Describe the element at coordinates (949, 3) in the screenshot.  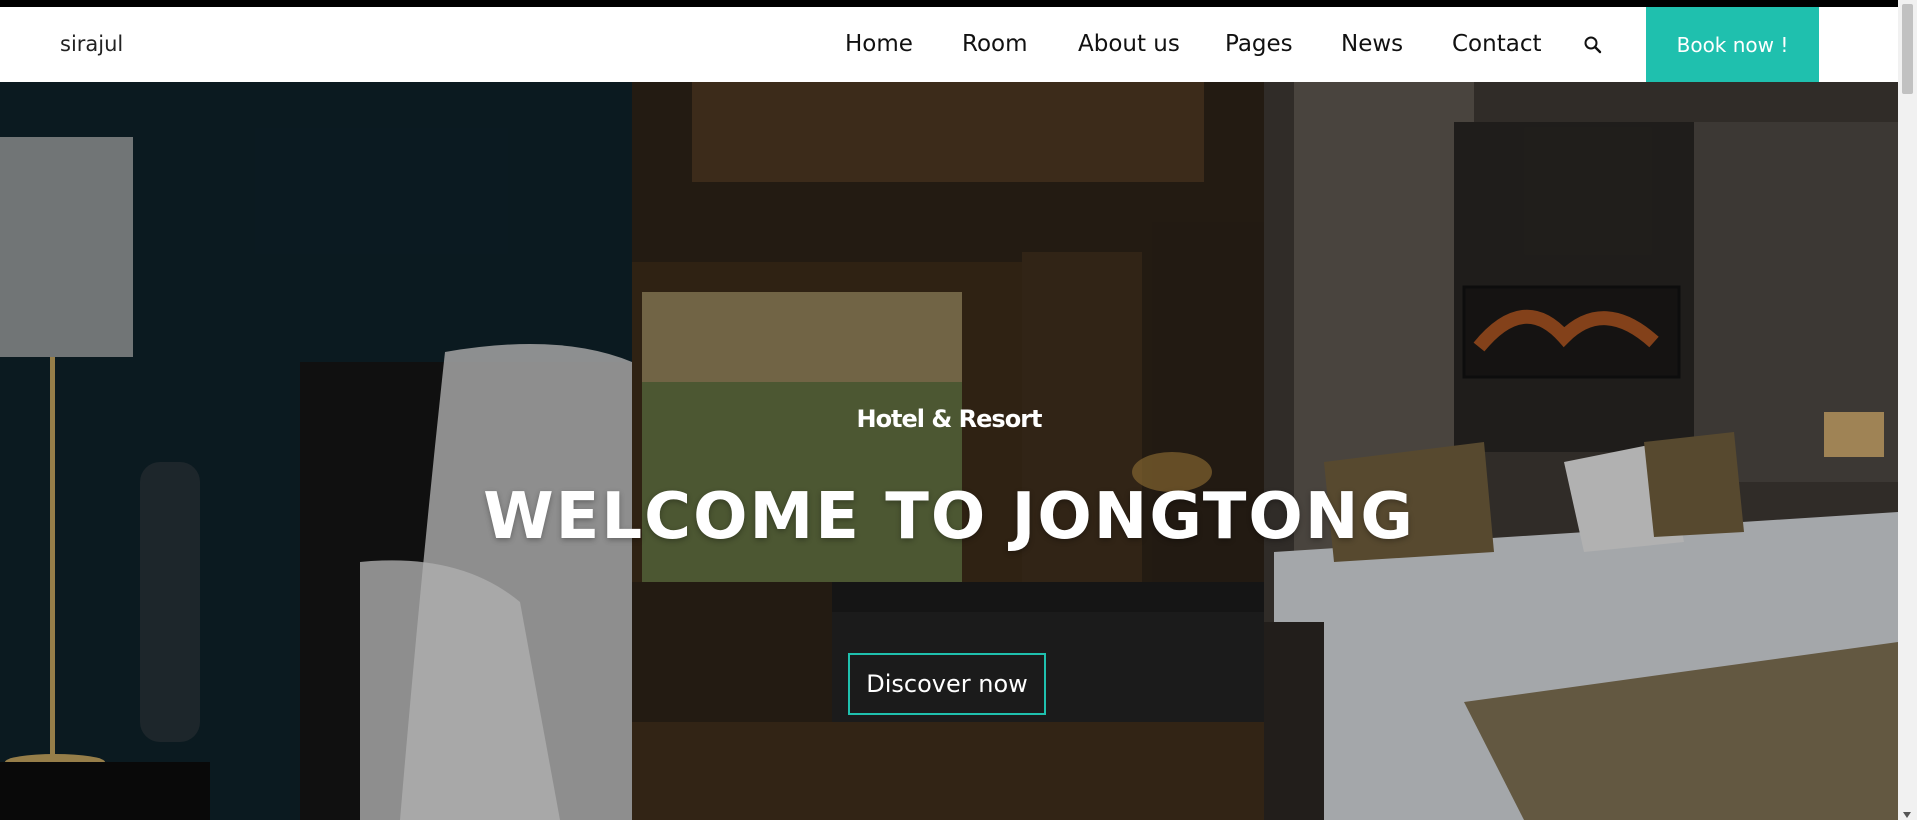
I see `top-bar` at that location.